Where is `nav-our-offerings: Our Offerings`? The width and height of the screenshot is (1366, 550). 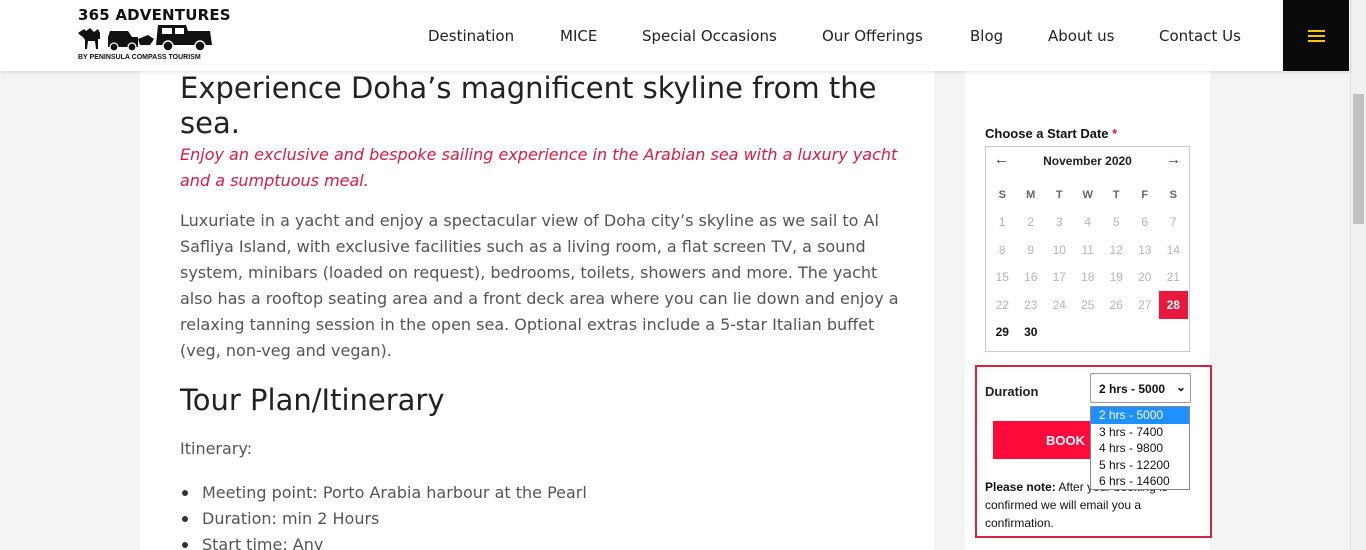 nav-our-offerings: Our Offerings is located at coordinates (872, 36).